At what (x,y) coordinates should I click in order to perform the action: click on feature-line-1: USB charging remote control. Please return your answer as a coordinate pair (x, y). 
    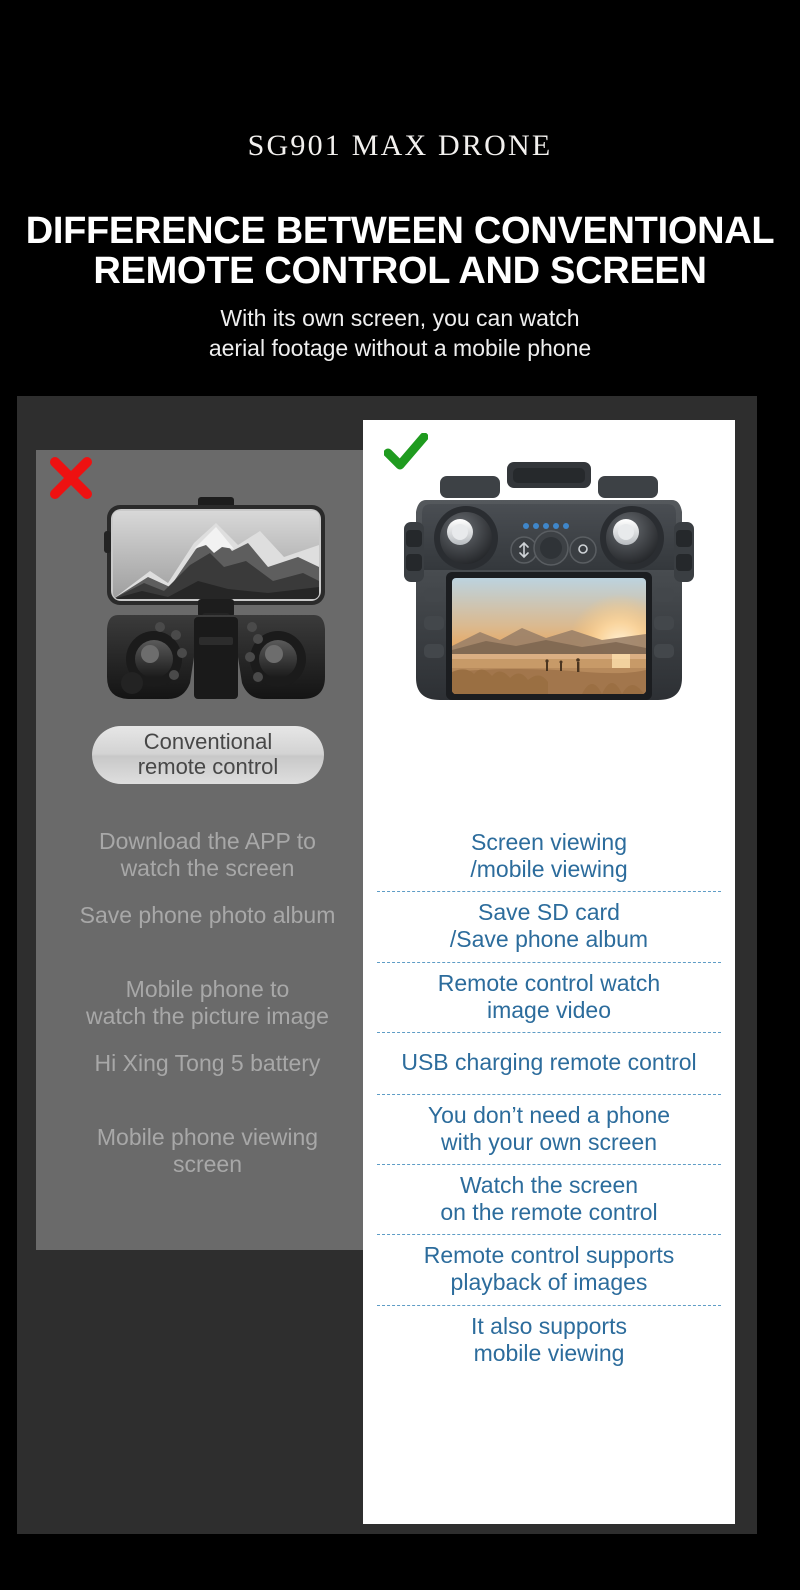
    Looking at the image, I should click on (549, 1062).